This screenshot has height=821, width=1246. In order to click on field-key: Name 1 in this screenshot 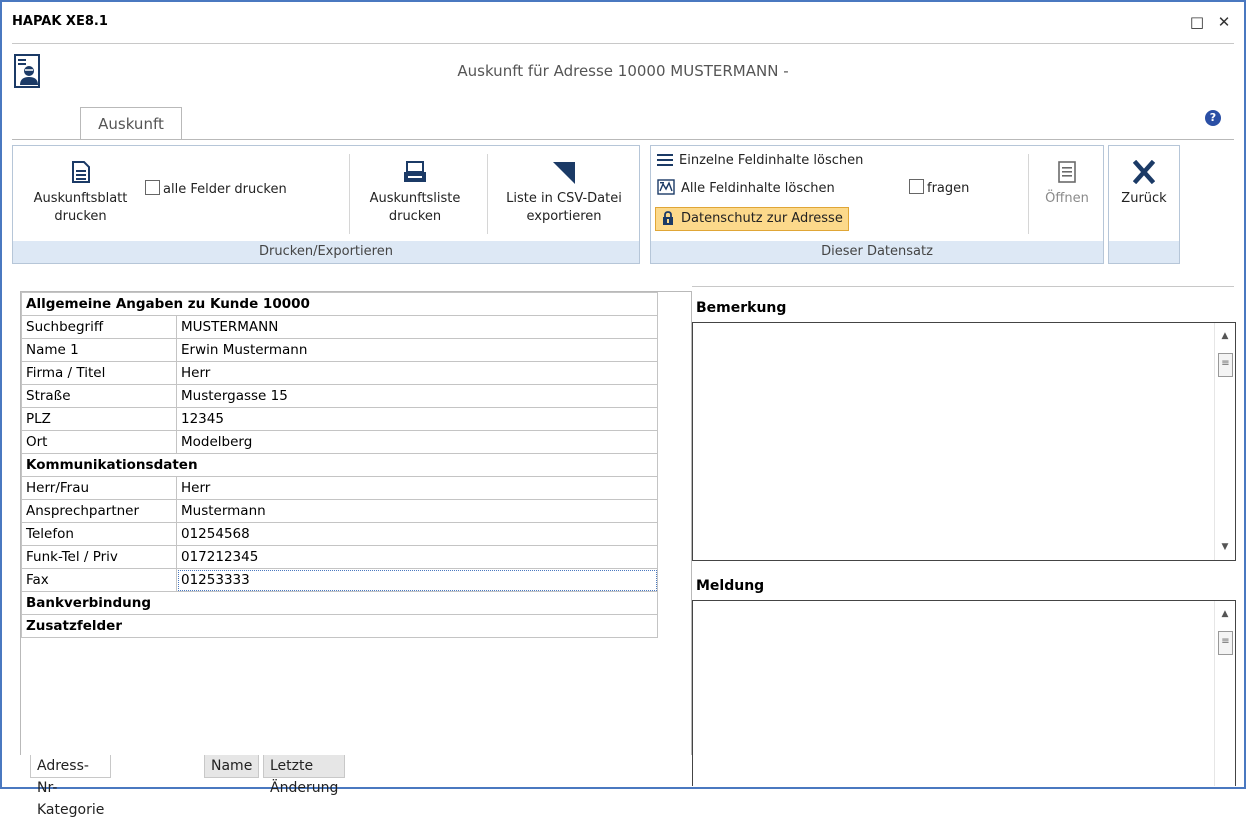, I will do `click(99, 350)`.